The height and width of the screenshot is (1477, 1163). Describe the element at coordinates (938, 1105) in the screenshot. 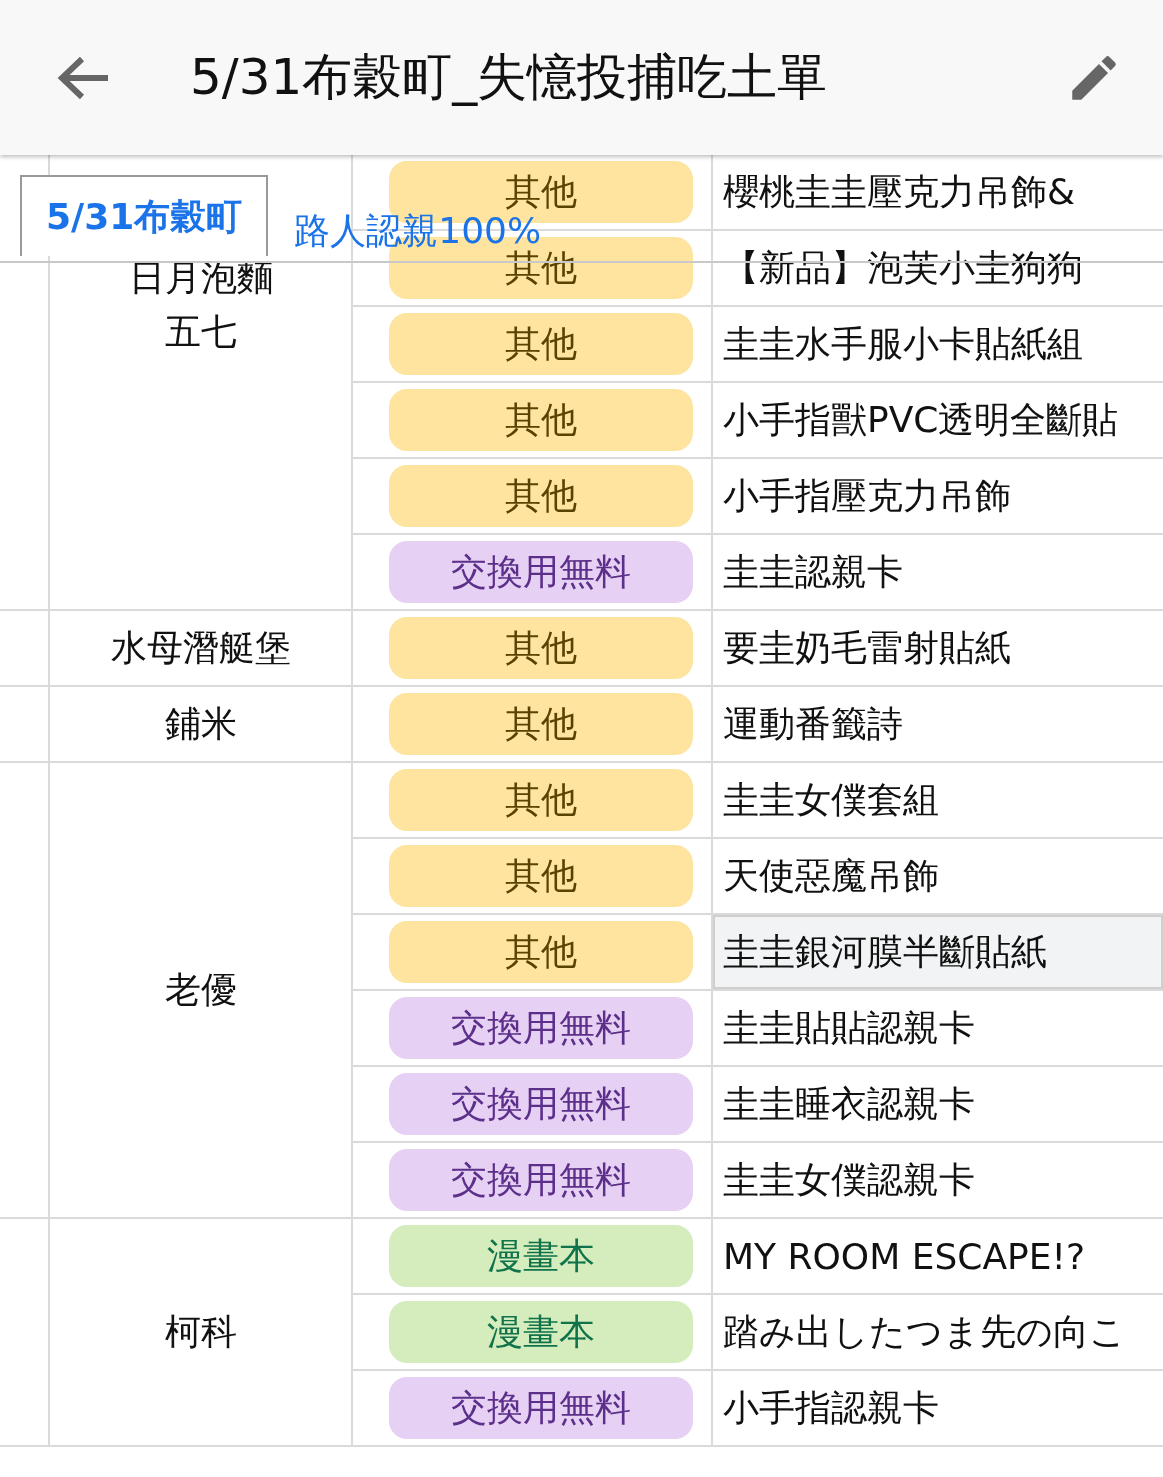

I see `table-cell: 圭圭睡衣認親卡` at that location.